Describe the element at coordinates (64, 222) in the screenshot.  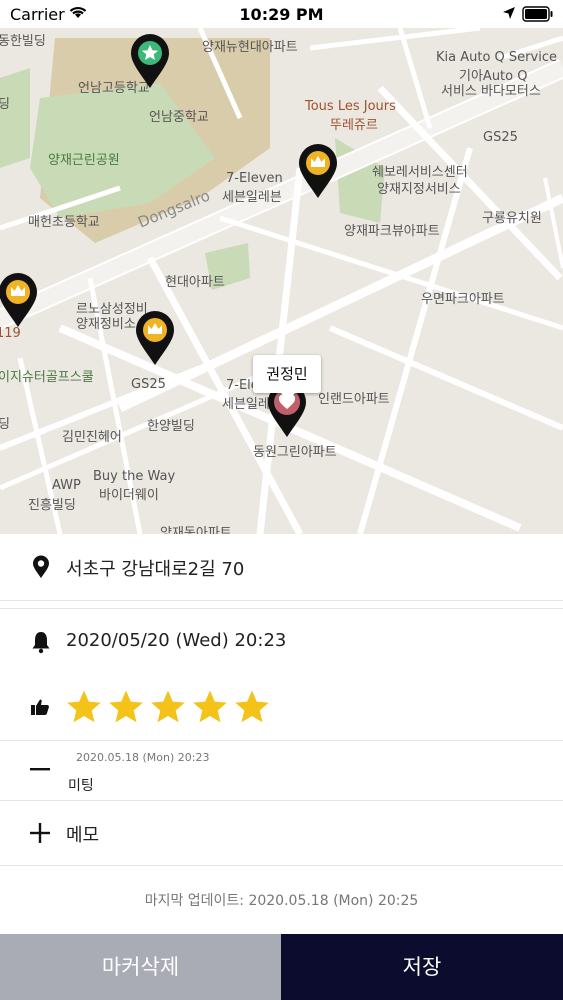
I see `map-label: 매헌초등학교` at that location.